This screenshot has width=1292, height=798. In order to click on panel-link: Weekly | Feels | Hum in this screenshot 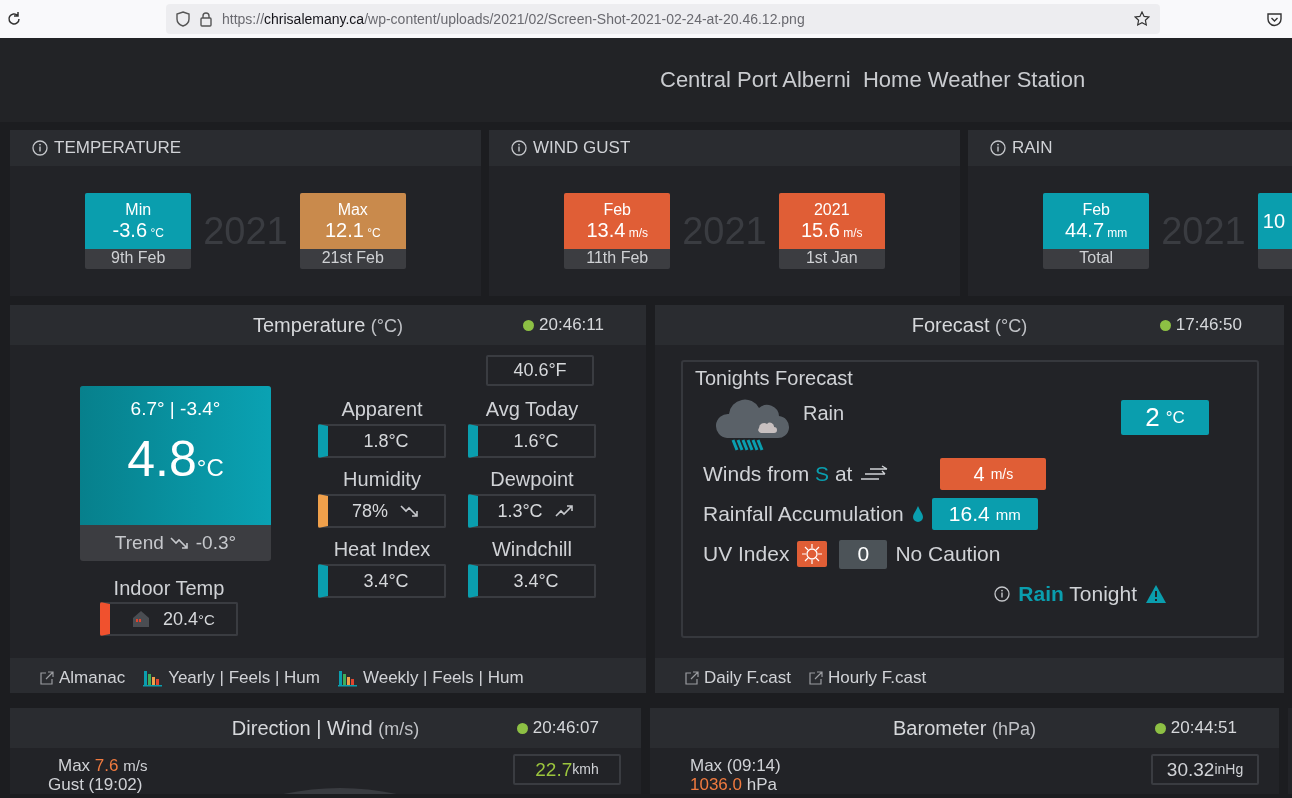, I will do `click(430, 678)`.